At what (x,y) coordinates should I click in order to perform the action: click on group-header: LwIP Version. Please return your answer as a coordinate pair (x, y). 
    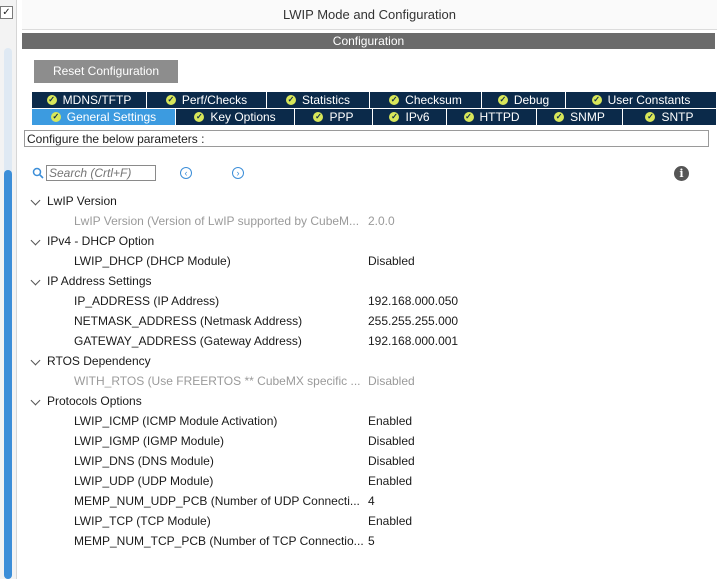
    Looking at the image, I should click on (367, 201).